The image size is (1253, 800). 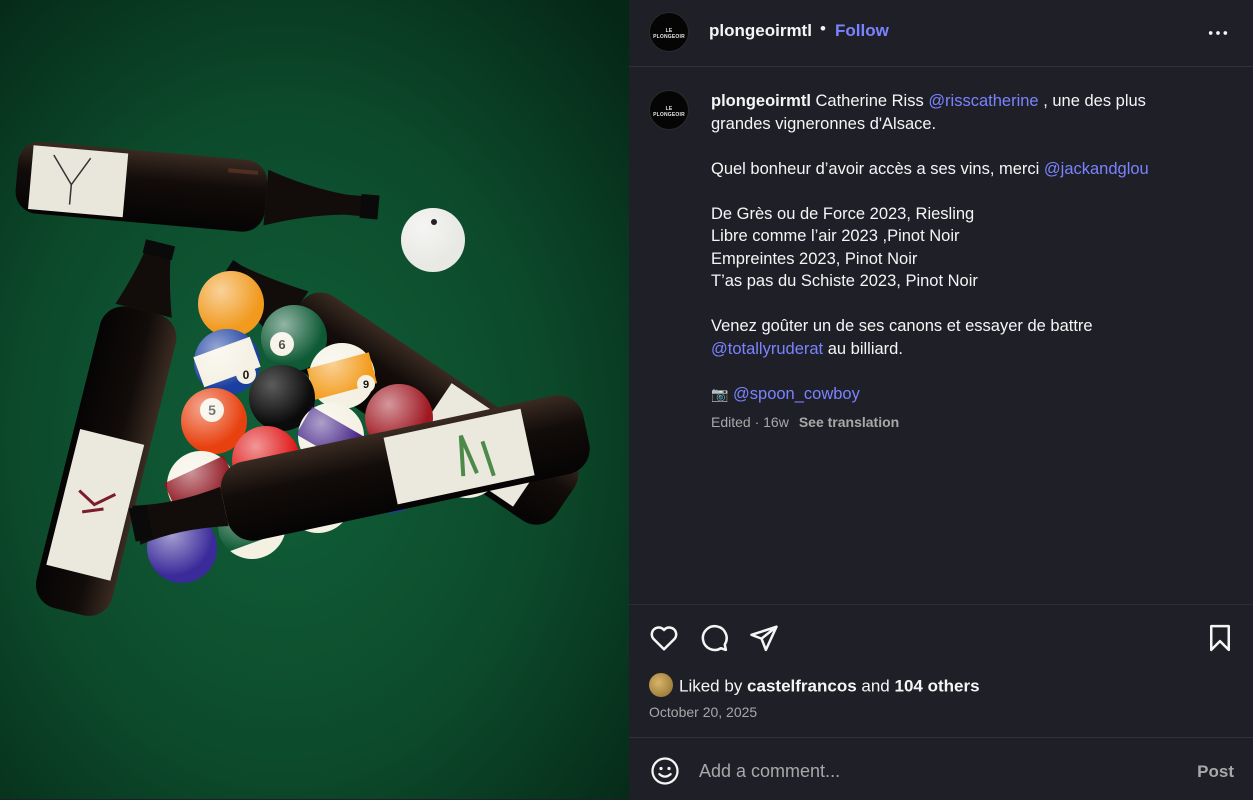 I want to click on caption-text: , une des plus, so click(x=1092, y=101).